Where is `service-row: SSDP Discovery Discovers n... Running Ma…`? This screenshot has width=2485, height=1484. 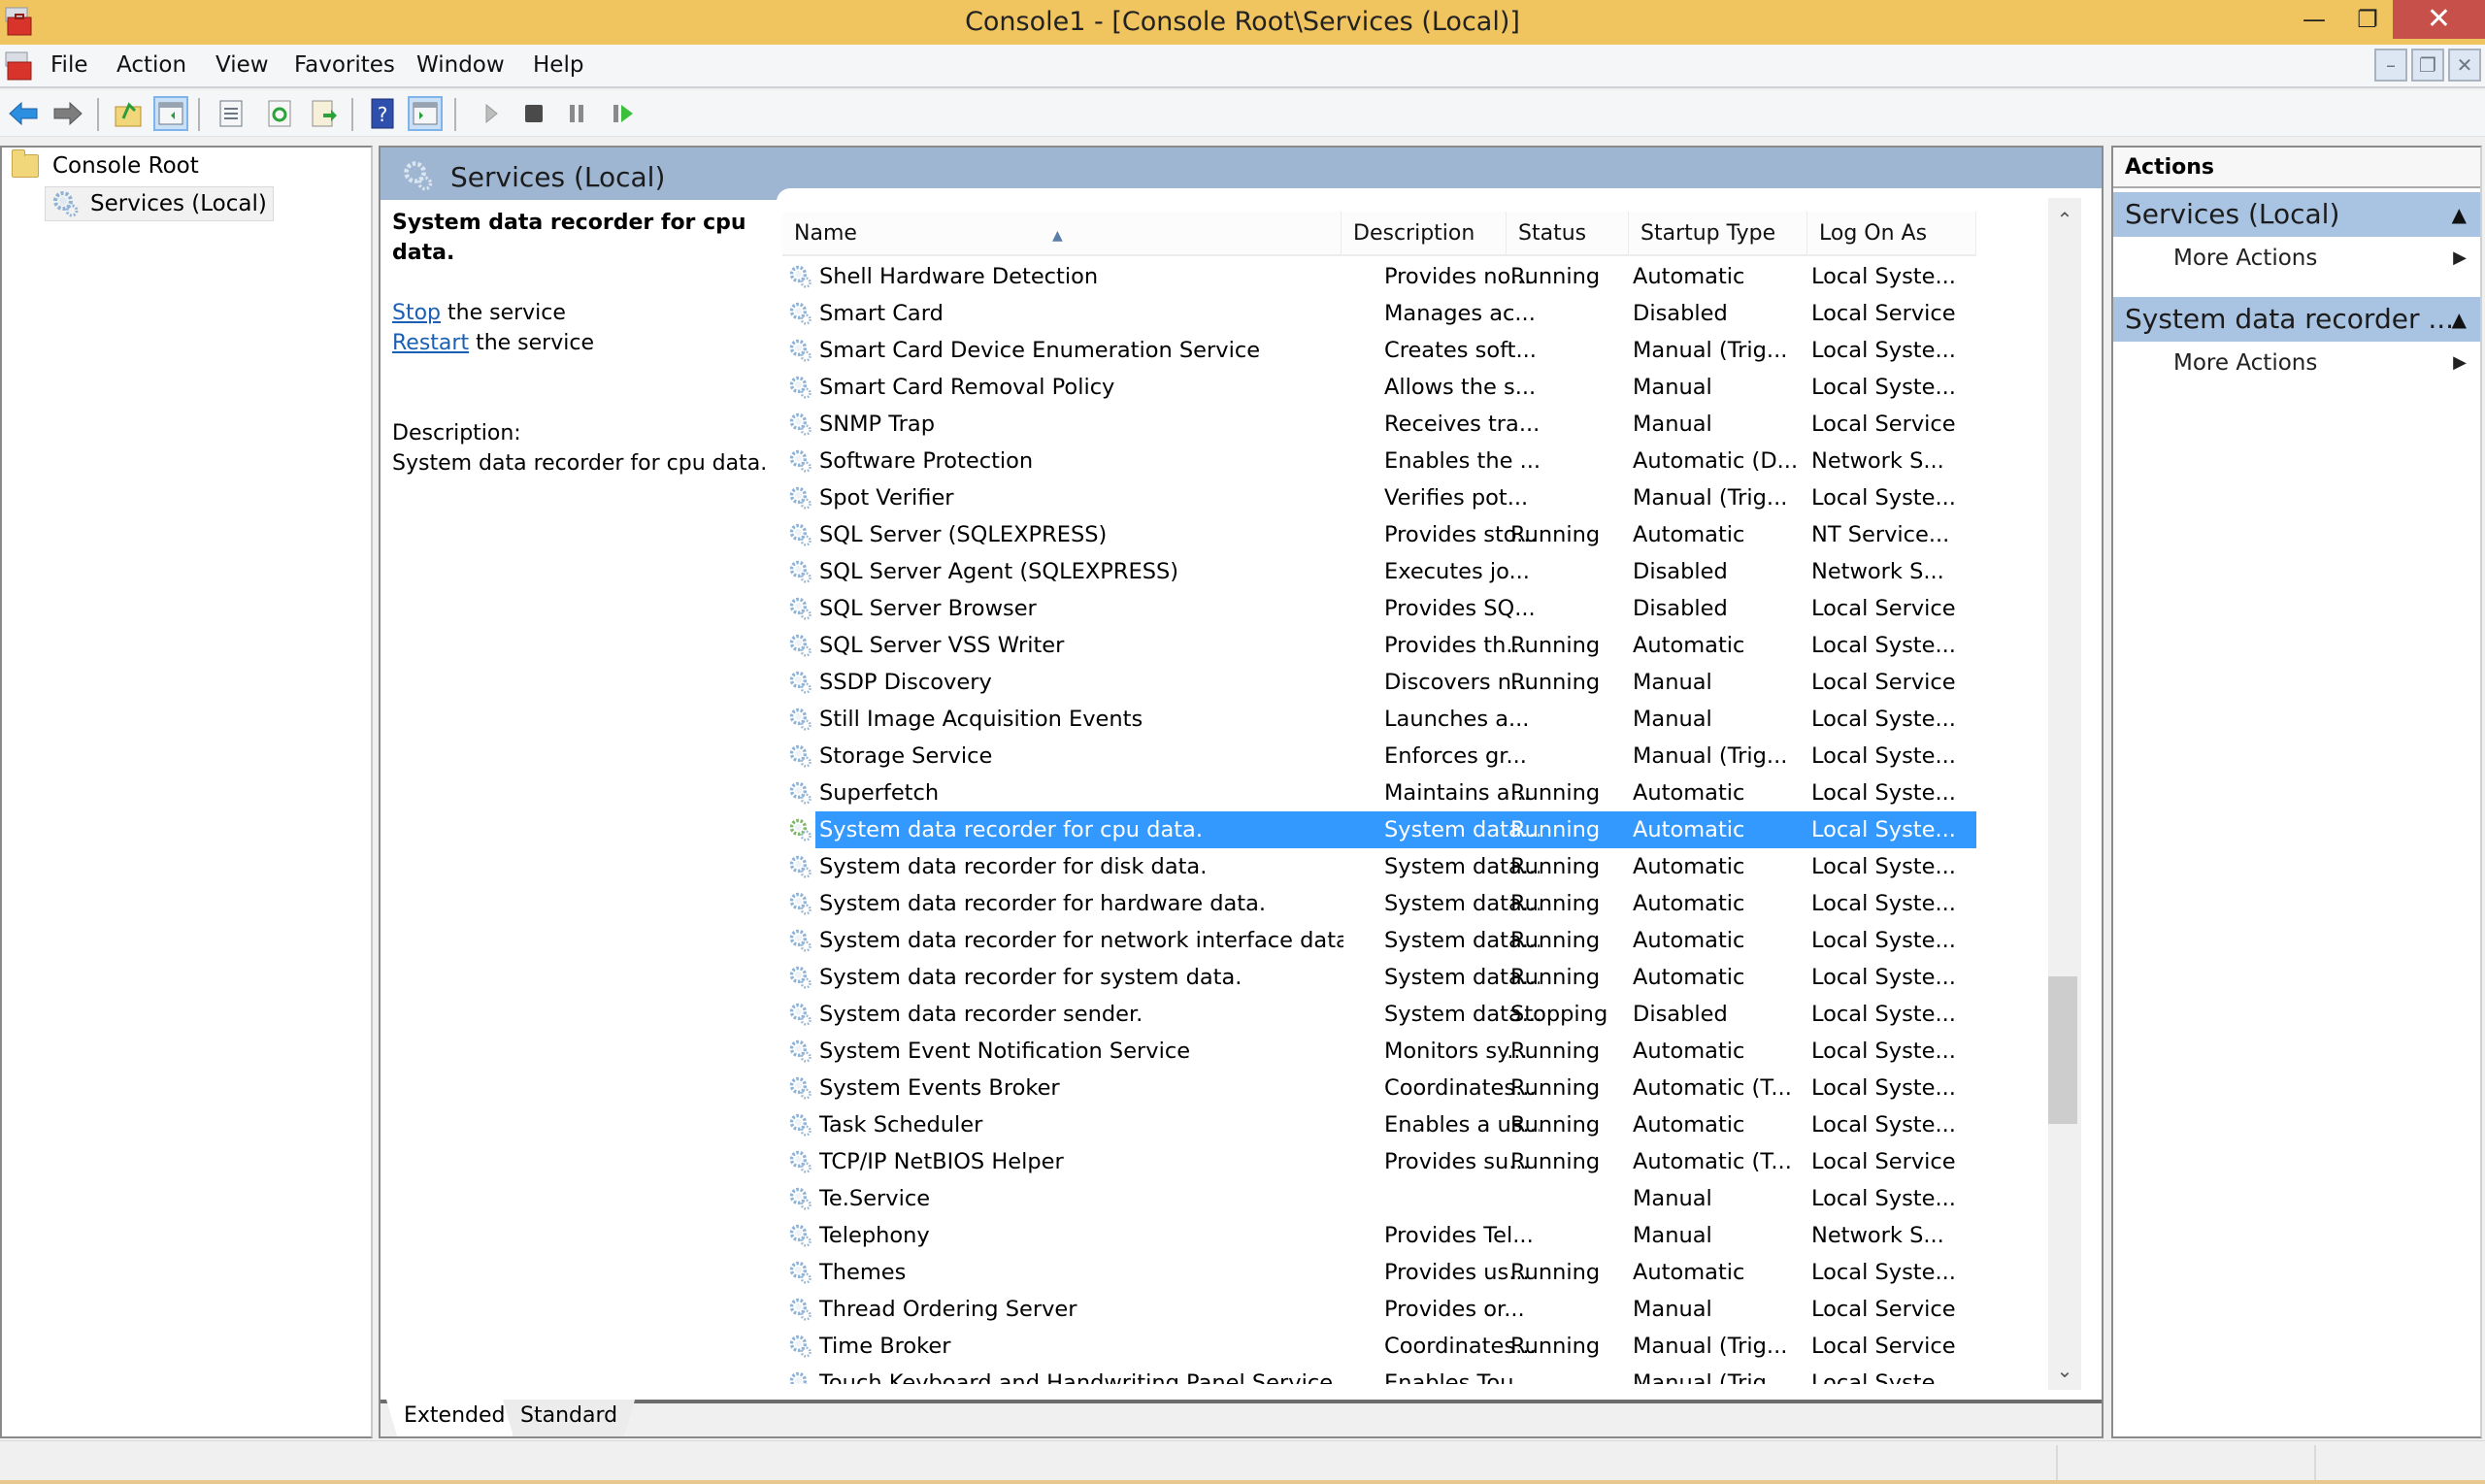
service-row: SSDP Discovery Discovers n... Running Ma… is located at coordinates (1379, 682).